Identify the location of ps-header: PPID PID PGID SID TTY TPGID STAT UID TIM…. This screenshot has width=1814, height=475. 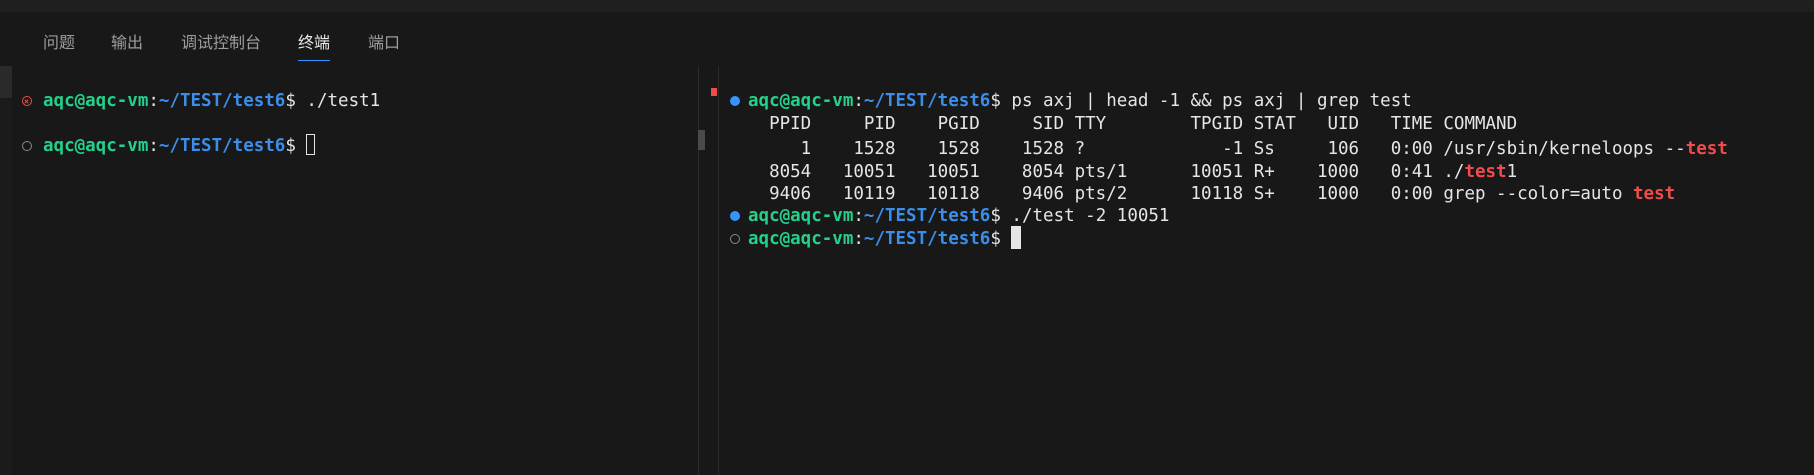
(1133, 124).